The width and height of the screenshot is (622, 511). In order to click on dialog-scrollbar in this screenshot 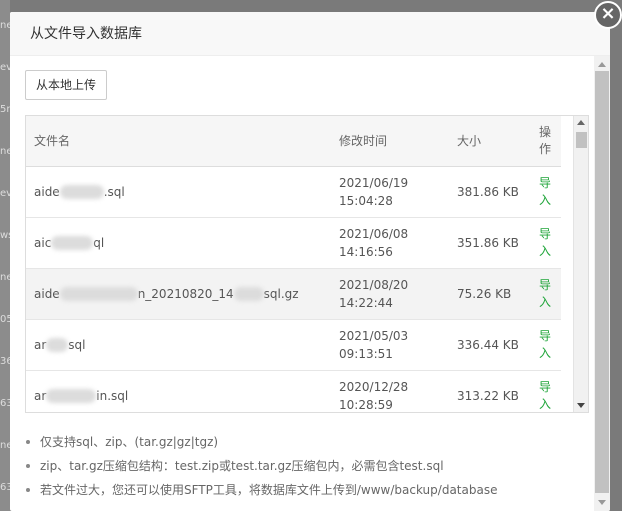, I will do `click(602, 283)`.